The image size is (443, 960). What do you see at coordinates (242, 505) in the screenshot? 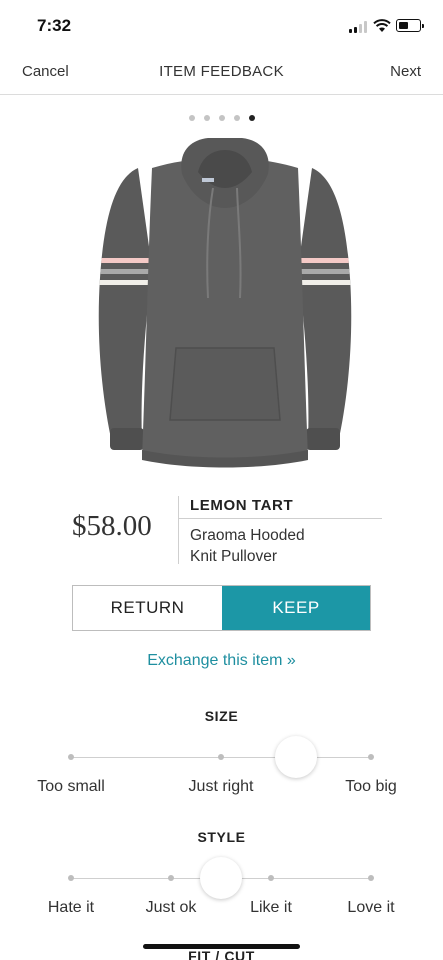
I see `brand-name: LEMON TART` at bounding box center [242, 505].